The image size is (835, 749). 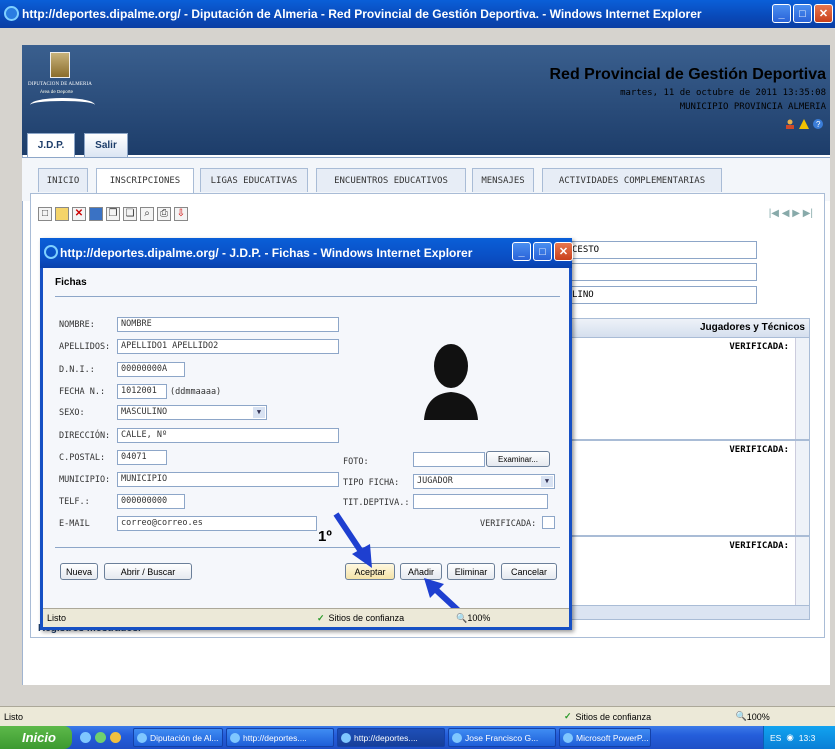 I want to click on apellidos-input: APELLIDO1 APELLIDO2, so click(x=228, y=346).